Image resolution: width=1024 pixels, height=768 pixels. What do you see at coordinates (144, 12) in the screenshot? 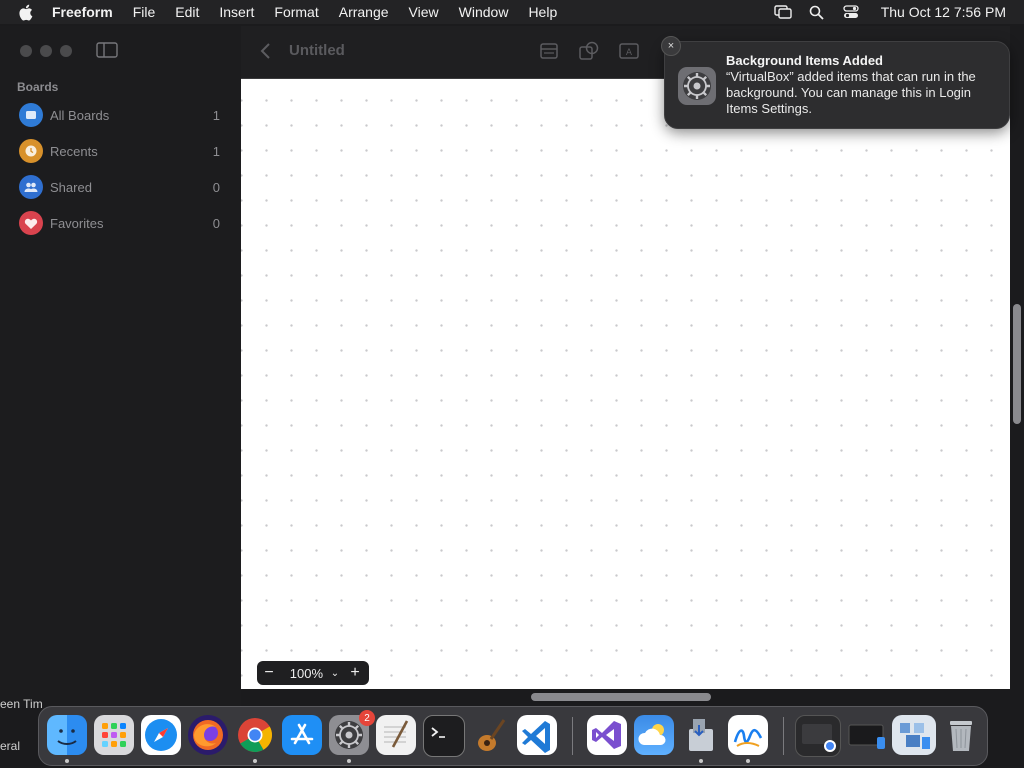
I see `menu-file: File` at bounding box center [144, 12].